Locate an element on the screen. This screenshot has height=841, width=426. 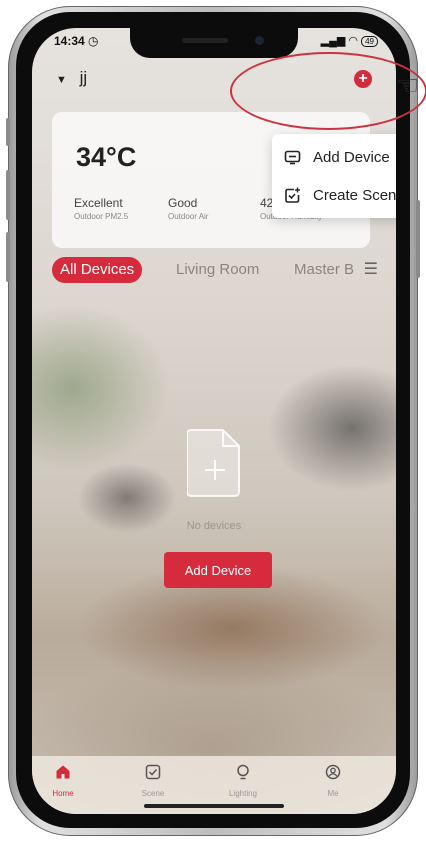
profile-icon is located at coordinates (333, 772).